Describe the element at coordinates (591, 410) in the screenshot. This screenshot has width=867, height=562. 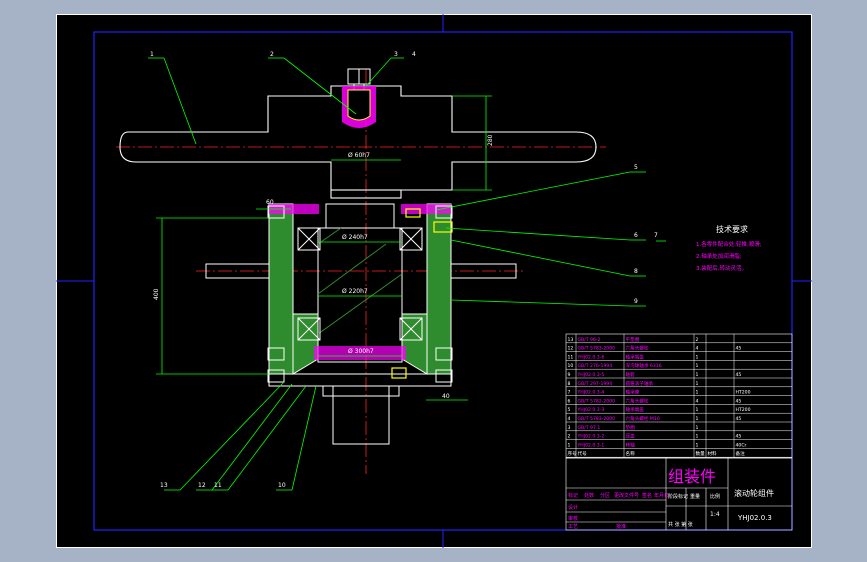
I see `bom-cell-code: YHJ02.0.3-3` at that location.